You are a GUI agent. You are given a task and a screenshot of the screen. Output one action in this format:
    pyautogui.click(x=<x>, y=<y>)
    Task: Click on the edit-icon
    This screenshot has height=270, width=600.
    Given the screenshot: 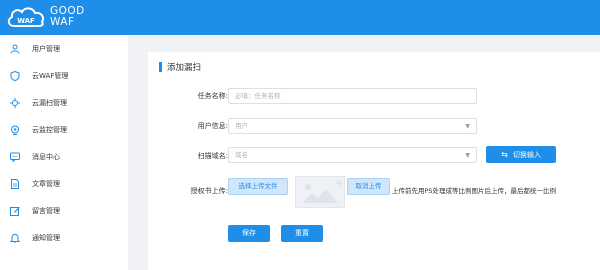 What is the action you would take?
    pyautogui.click(x=15, y=211)
    